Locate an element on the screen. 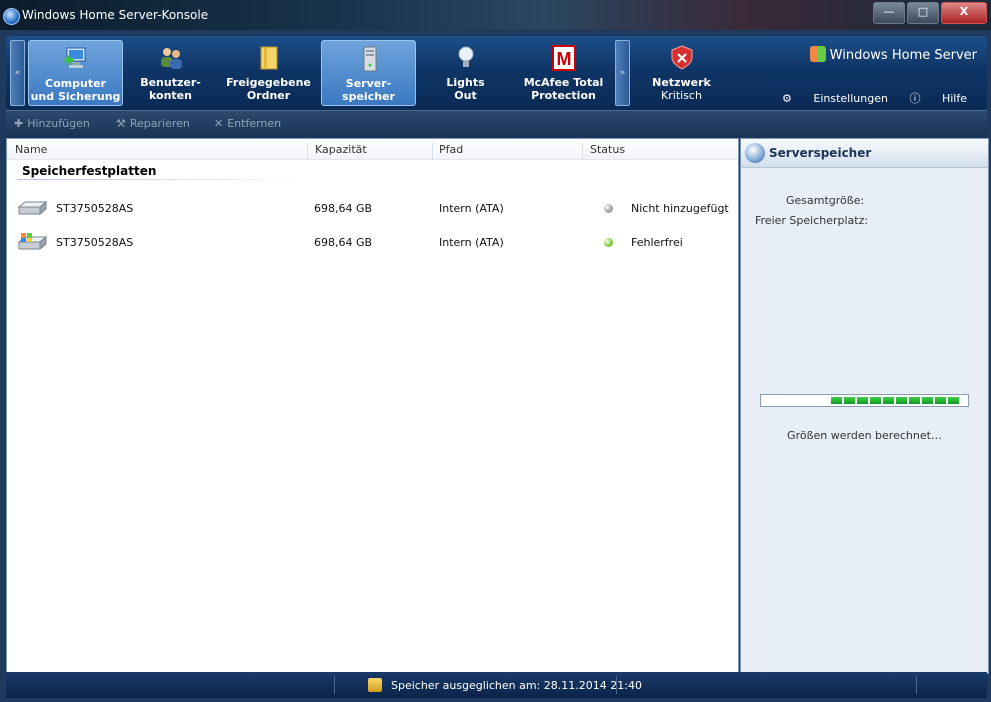 Image resolution: width=991 pixels, height=702 pixels. minimize-button: — is located at coordinates (889, 13).